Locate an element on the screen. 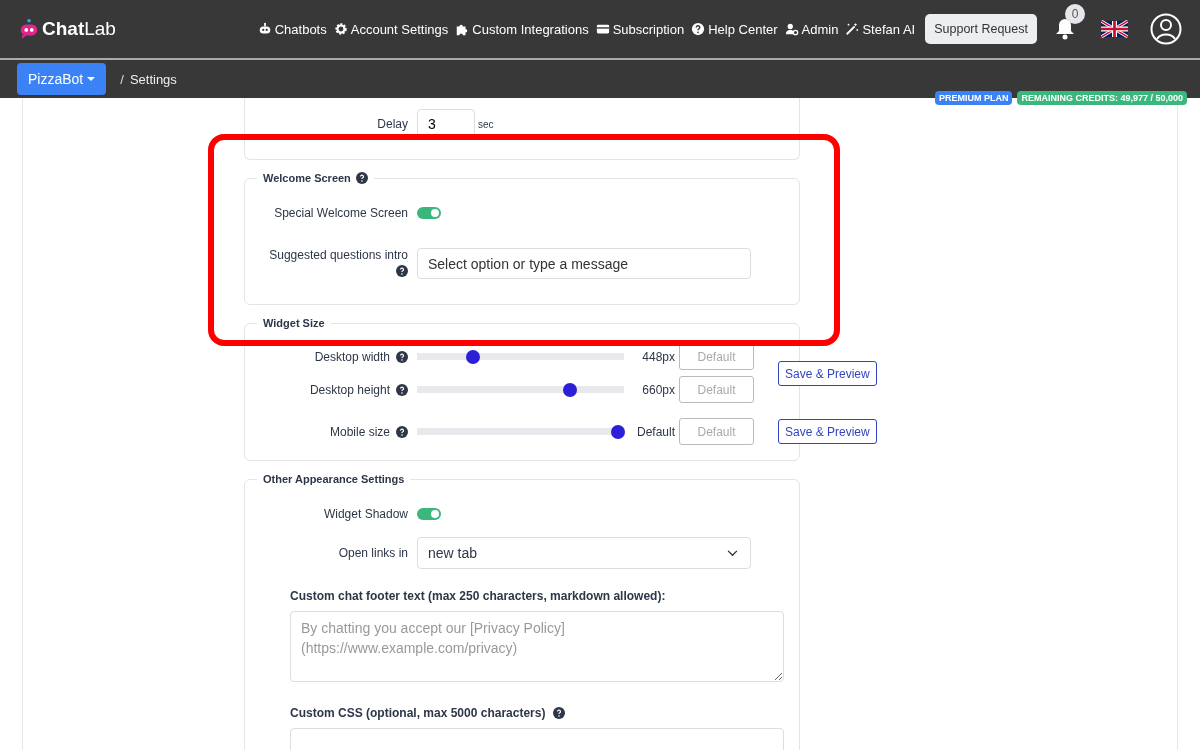 The image size is (1200, 750). field-label: Open links in is located at coordinates (373, 553).